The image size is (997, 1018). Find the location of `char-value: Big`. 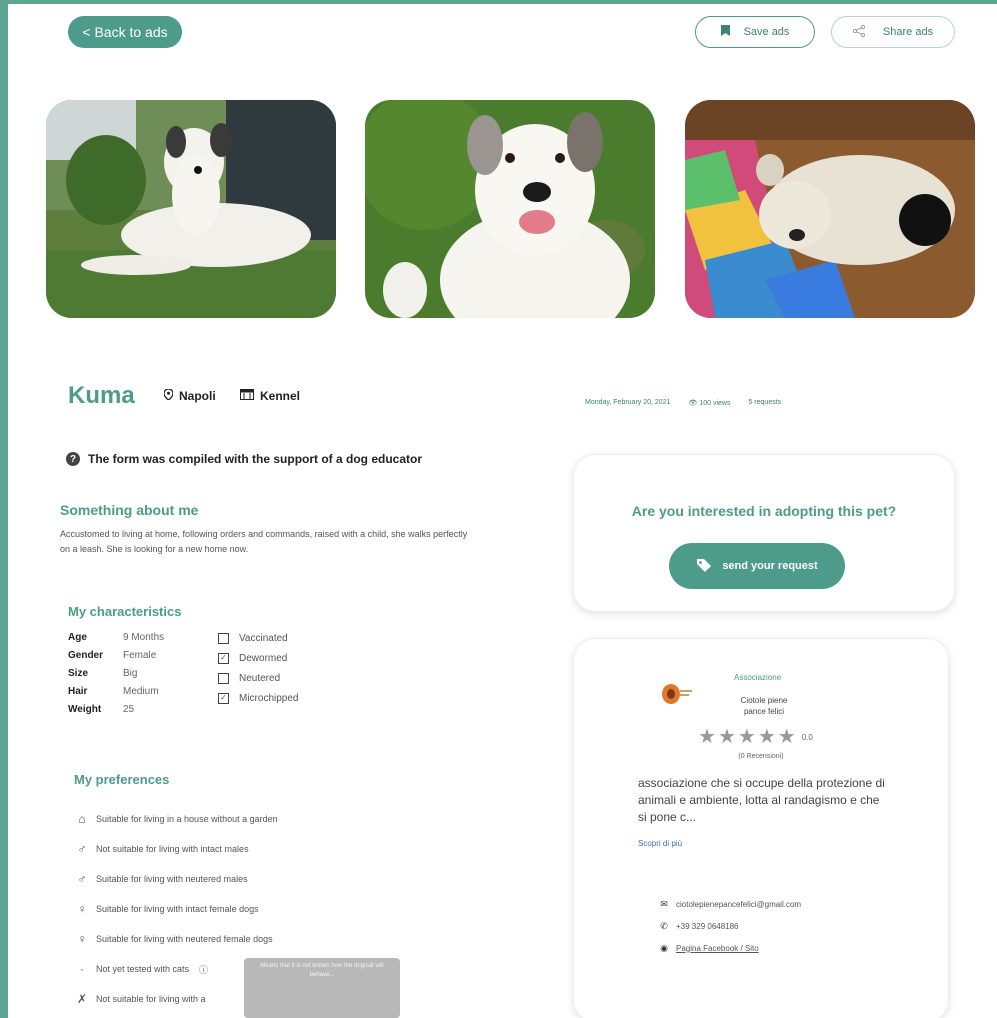

char-value: Big is located at coordinates (130, 673).